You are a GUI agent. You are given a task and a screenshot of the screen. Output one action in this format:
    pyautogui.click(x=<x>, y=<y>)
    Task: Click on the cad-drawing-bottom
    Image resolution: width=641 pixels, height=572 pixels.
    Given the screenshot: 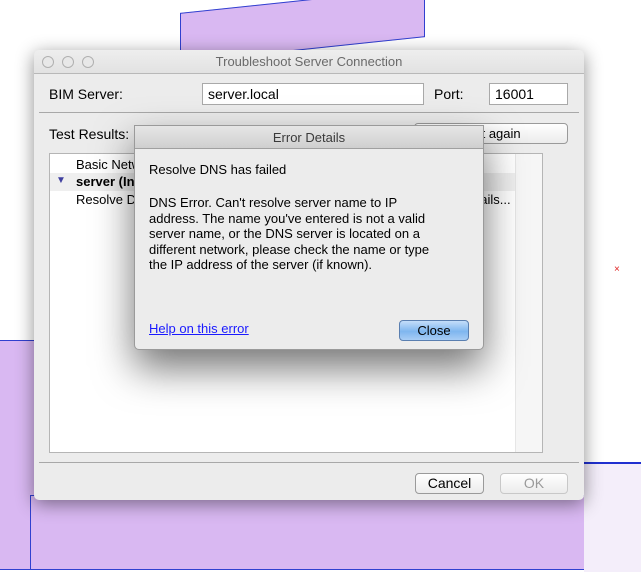 What is the action you would take?
    pyautogui.click(x=310, y=532)
    